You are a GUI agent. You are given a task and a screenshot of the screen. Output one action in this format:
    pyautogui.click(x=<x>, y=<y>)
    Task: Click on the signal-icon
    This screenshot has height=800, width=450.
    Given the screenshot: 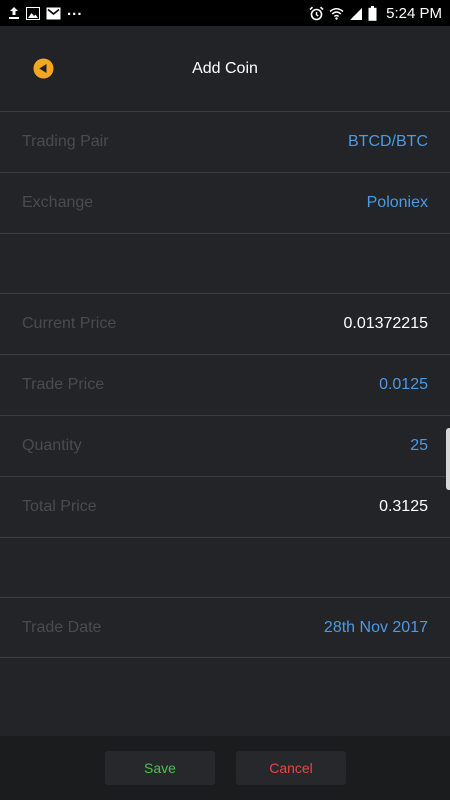 What is the action you would take?
    pyautogui.click(x=356, y=13)
    